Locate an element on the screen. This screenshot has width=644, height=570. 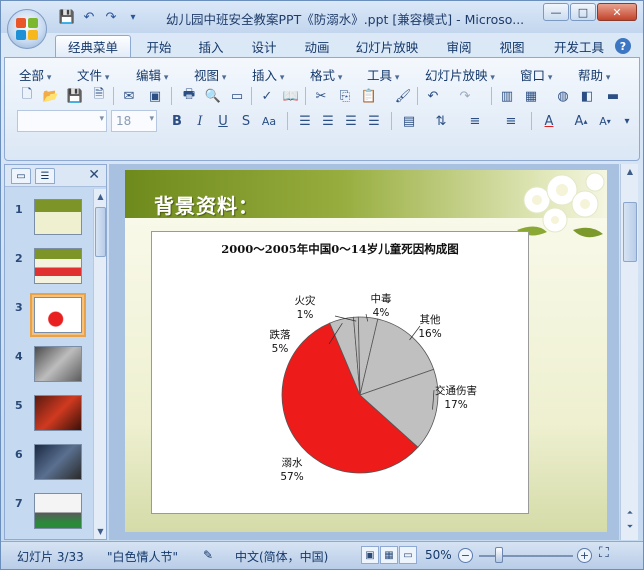
zoom-slider-handle is located at coordinates (499, 555).